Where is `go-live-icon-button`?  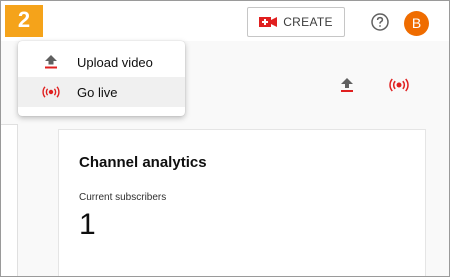
go-live-icon-button is located at coordinates (399, 85).